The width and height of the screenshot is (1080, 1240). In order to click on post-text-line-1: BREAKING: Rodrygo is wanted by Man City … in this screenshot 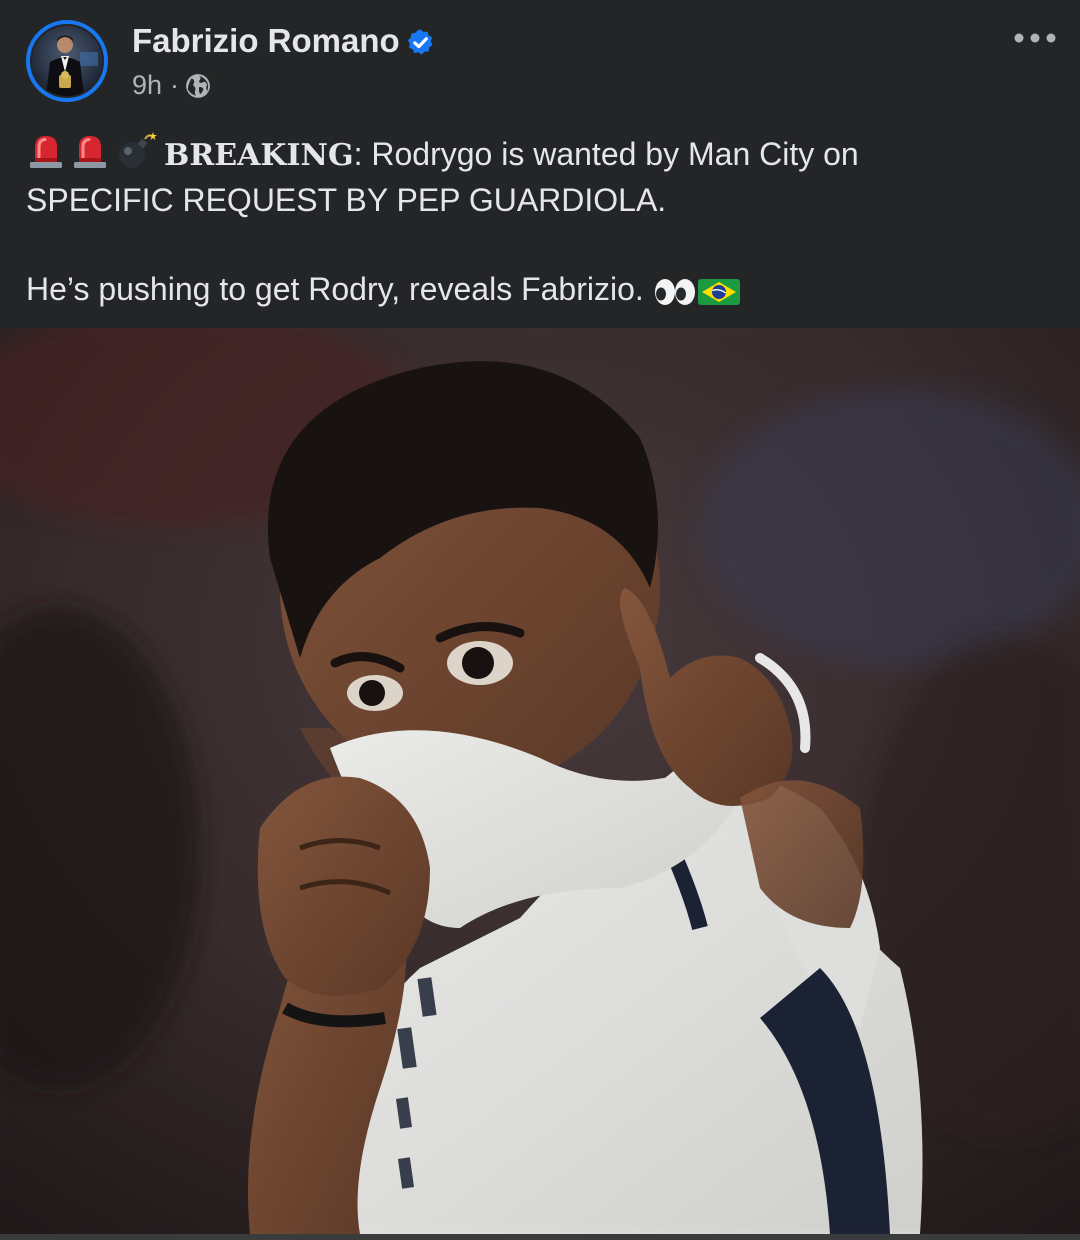, I will do `click(541, 154)`.